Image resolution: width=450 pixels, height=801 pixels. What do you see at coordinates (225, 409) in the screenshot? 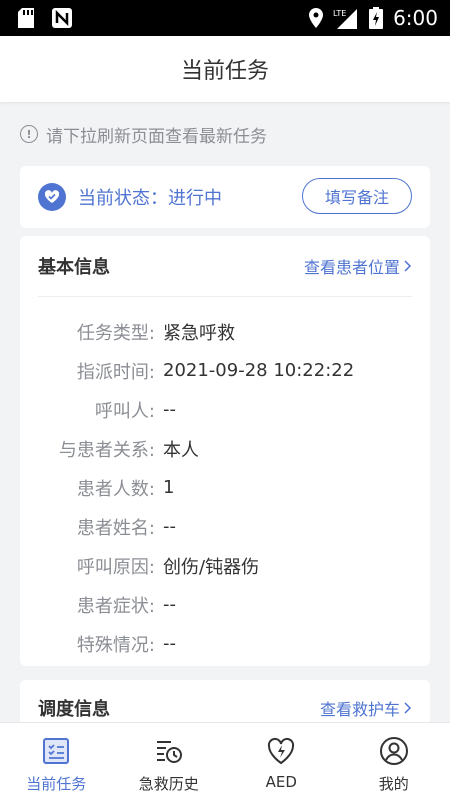
I see `info-row-caller: 呼叫人:--` at bounding box center [225, 409].